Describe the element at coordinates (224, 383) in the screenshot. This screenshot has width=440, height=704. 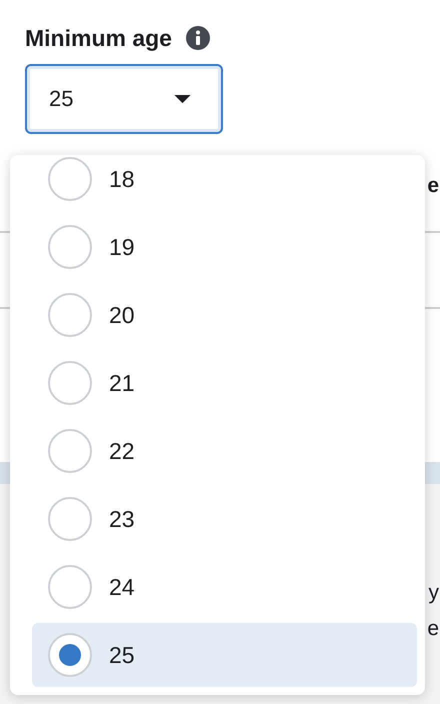
I see `age-option: 21` at that location.